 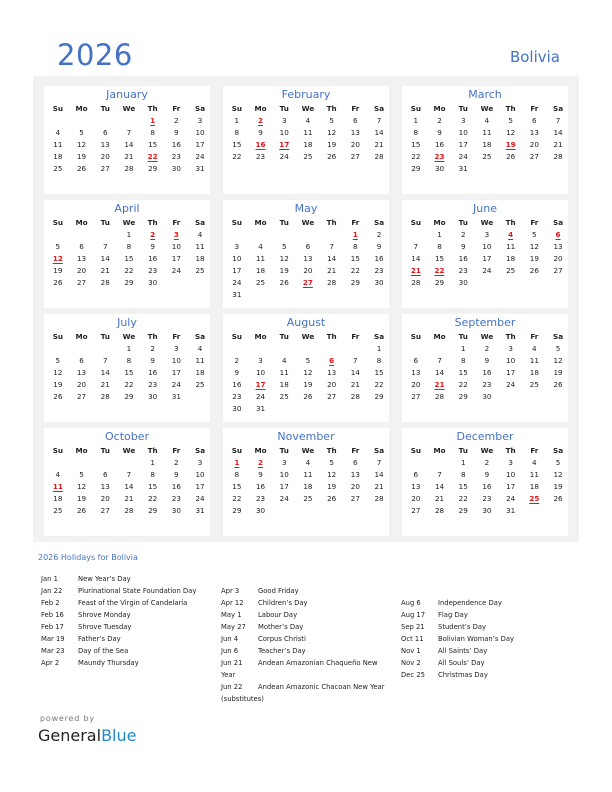 What do you see at coordinates (237, 462) in the screenshot?
I see `holiday-day-cell: 1` at bounding box center [237, 462].